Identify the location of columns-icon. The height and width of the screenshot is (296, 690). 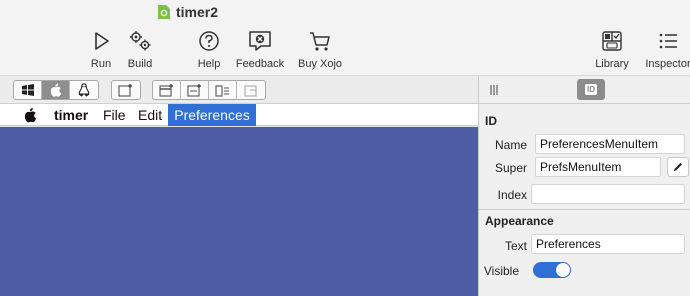
(494, 90).